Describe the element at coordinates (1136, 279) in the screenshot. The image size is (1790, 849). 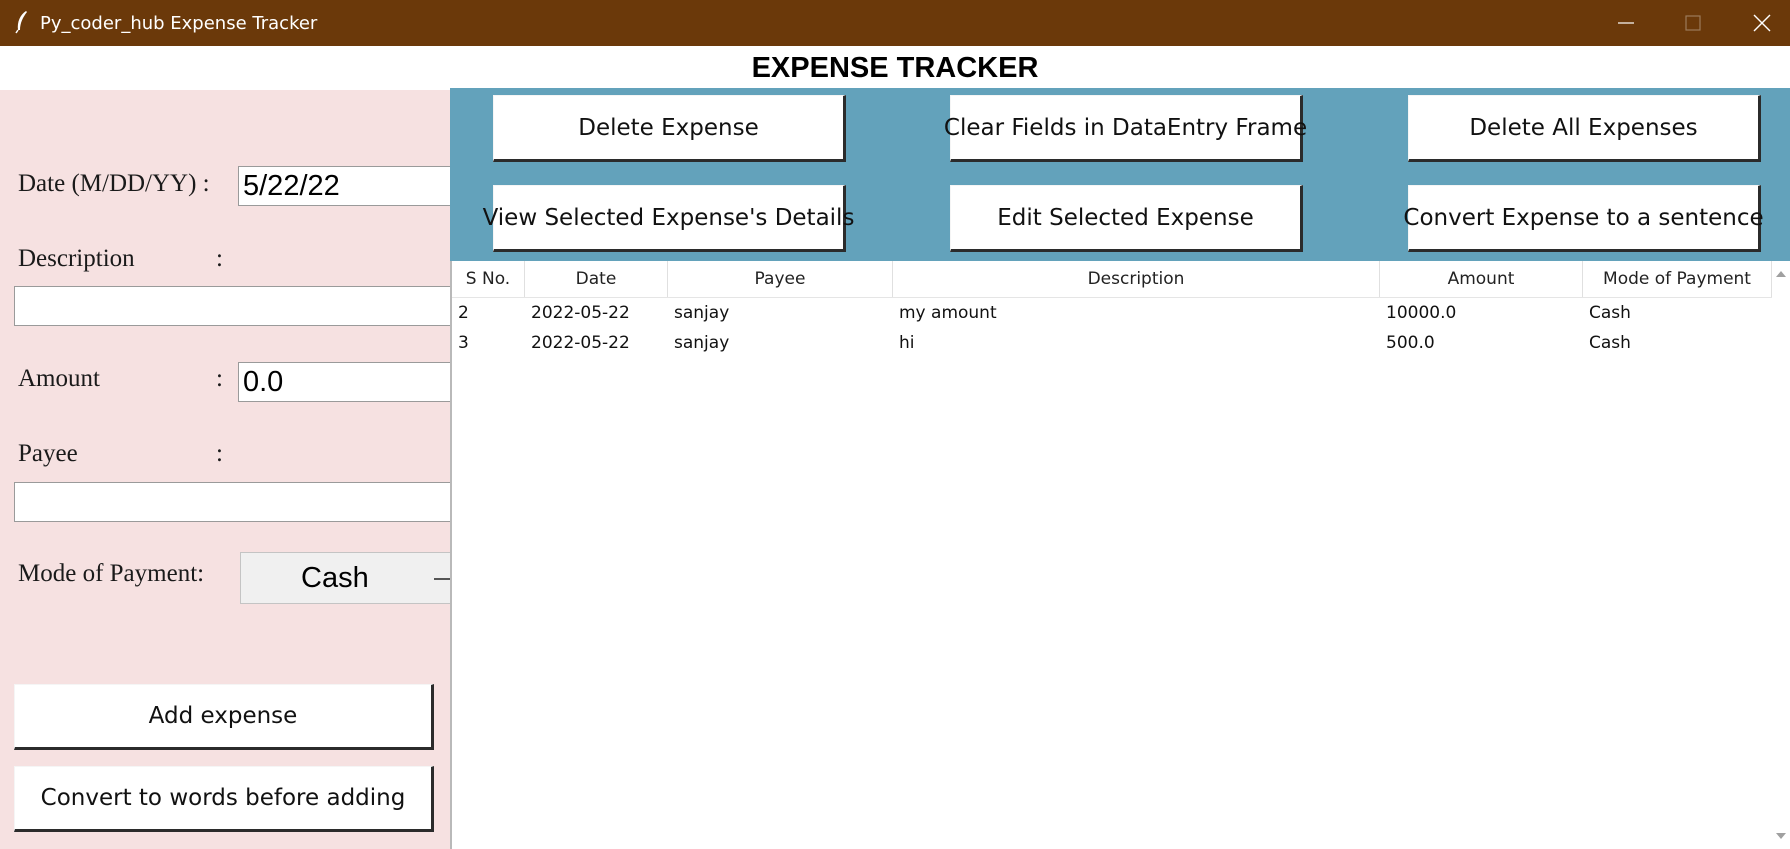
I see `column-header-description: Description` at that location.